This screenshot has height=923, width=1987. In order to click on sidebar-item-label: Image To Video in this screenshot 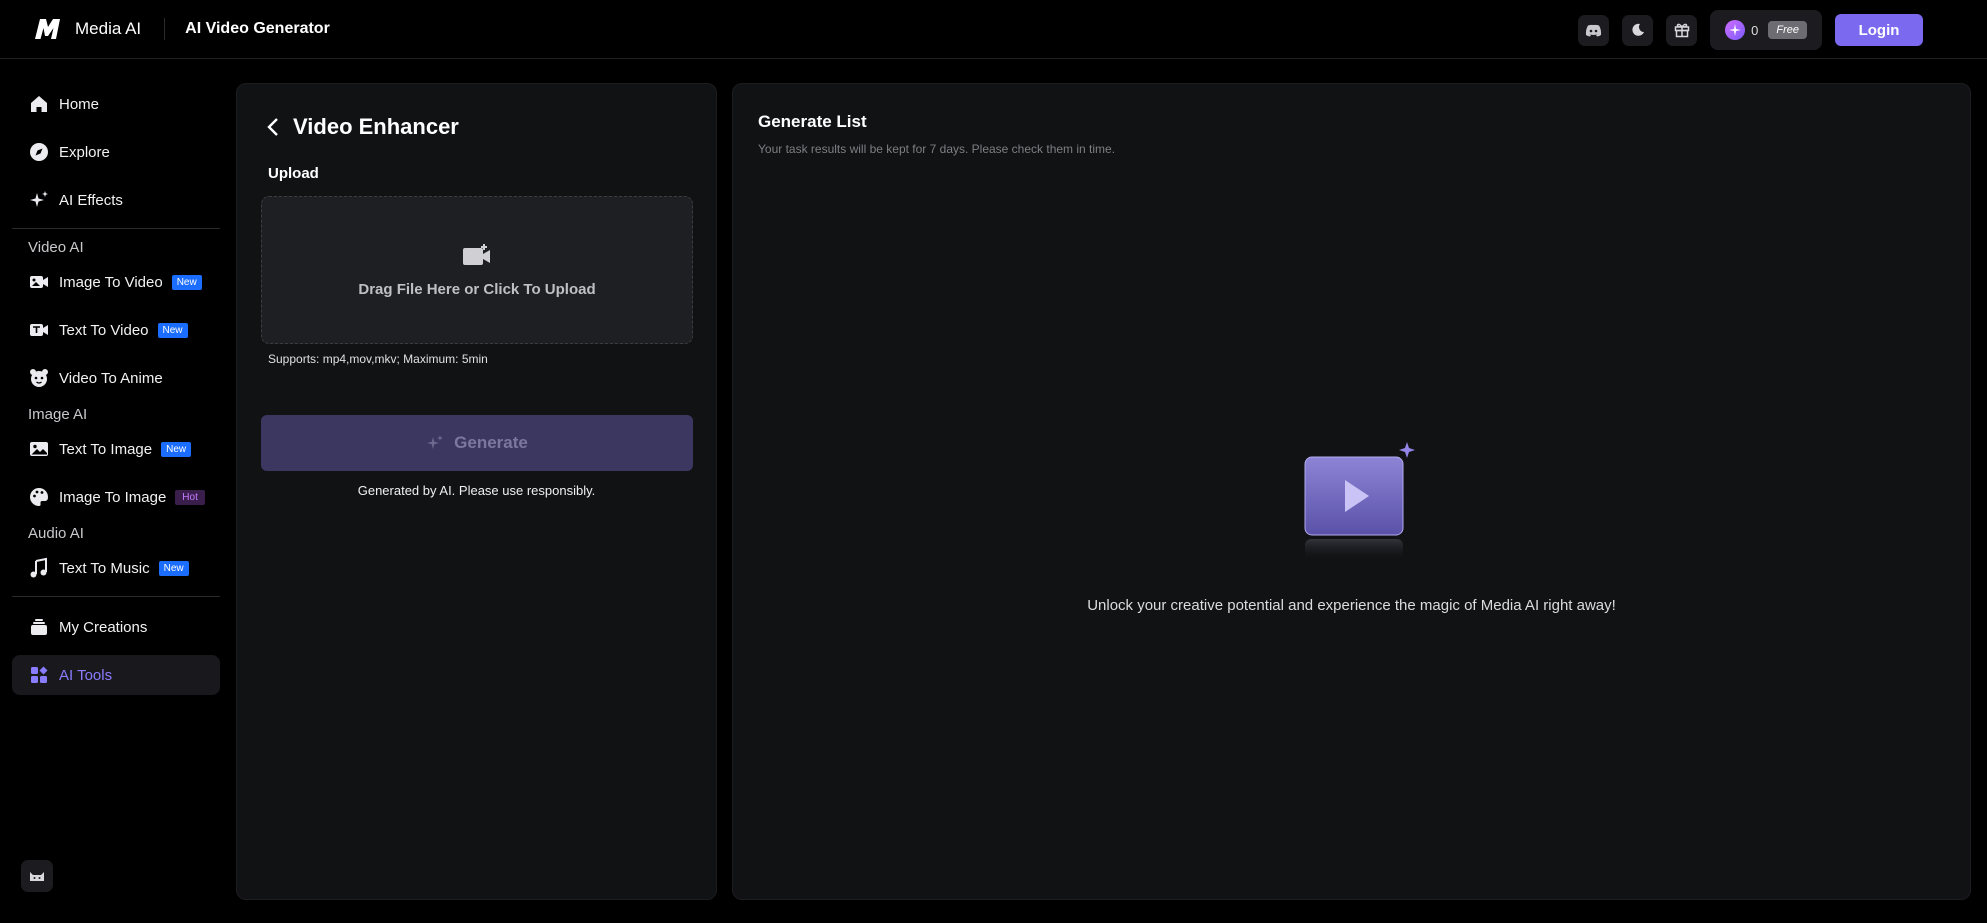, I will do `click(111, 282)`.